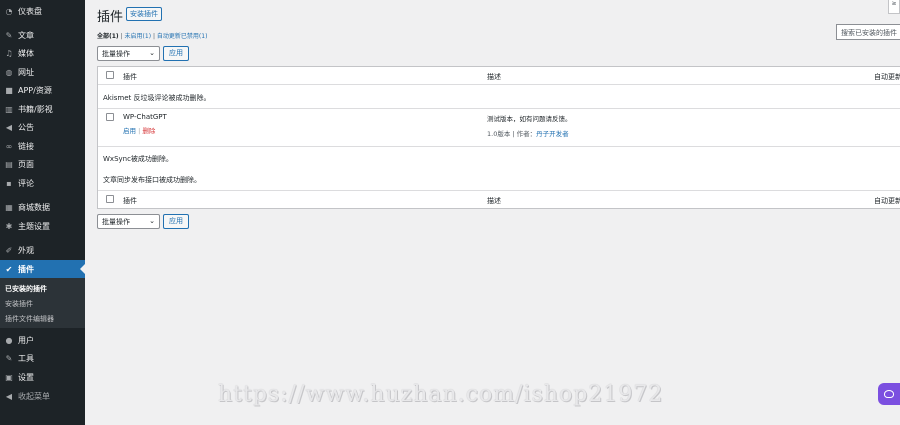 This screenshot has width=900, height=425. I want to click on menu-label: 外观, so click(26, 250).